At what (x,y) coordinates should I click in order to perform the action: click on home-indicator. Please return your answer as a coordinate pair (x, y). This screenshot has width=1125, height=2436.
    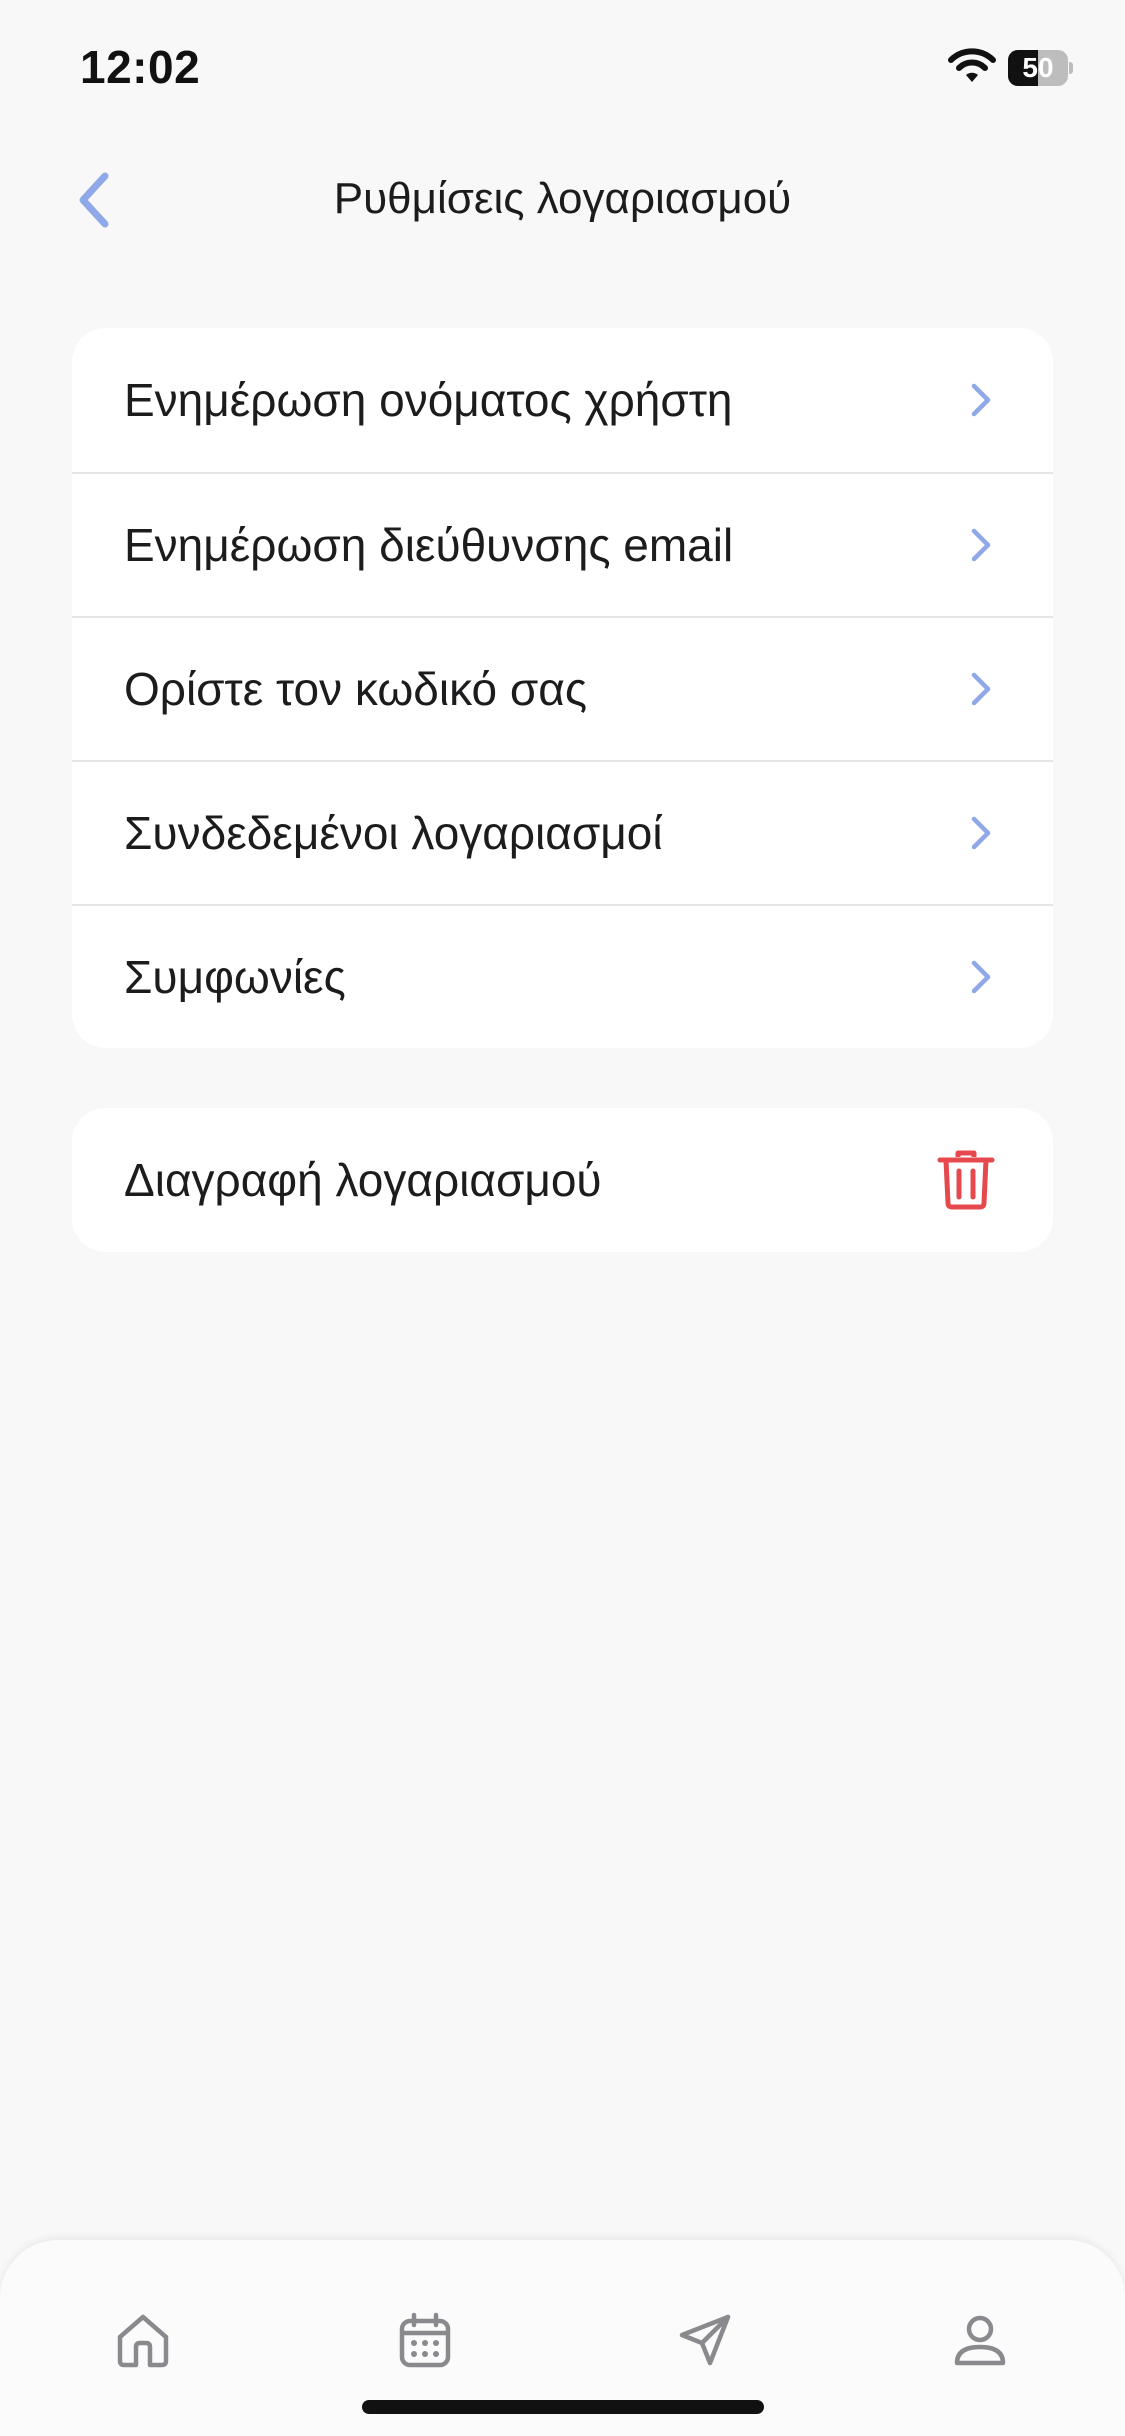
    Looking at the image, I should click on (563, 2407).